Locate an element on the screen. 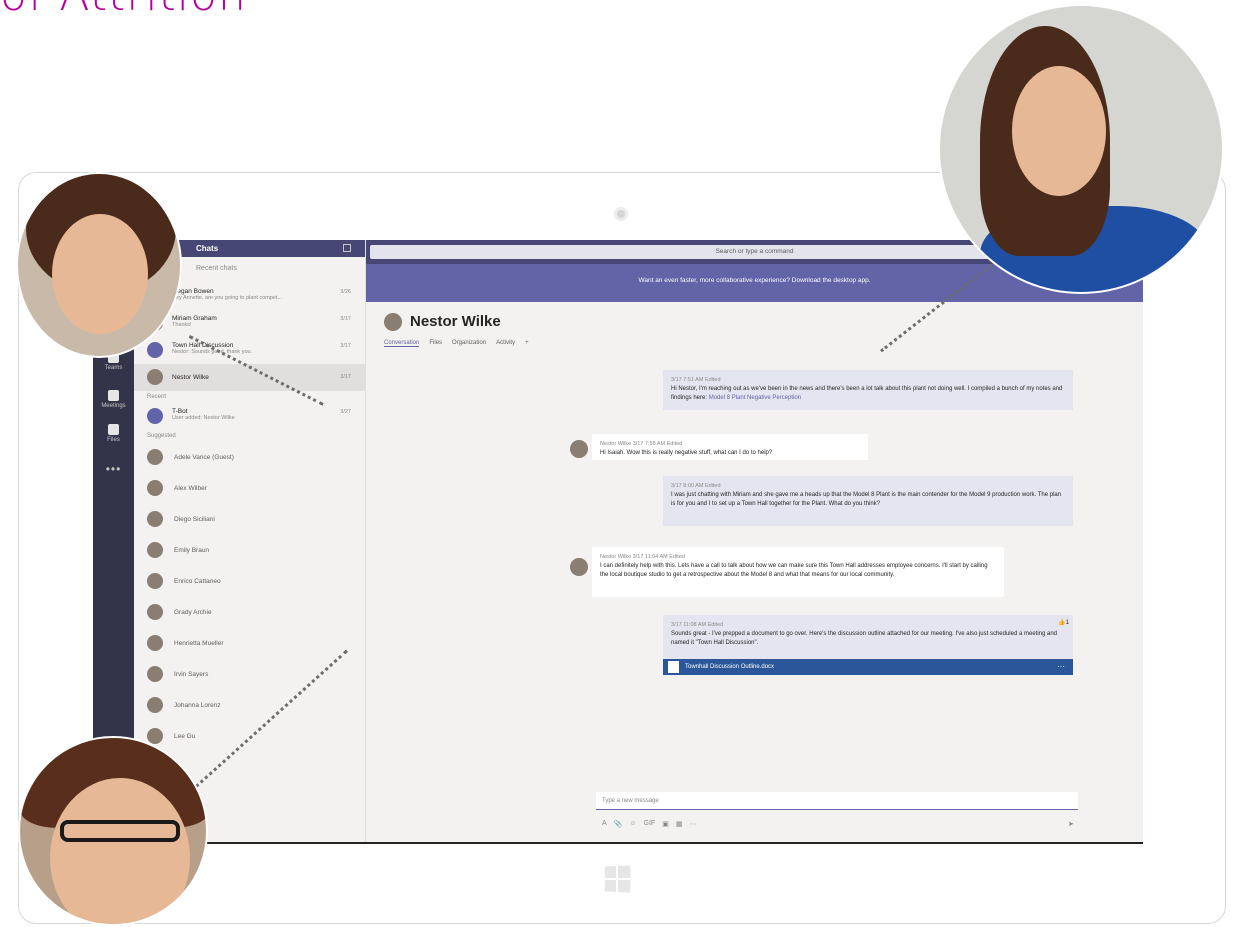 Image resolution: width=1237 pixels, height=927 pixels. conversation-title: Nestor Wilke is located at coordinates (455, 321).